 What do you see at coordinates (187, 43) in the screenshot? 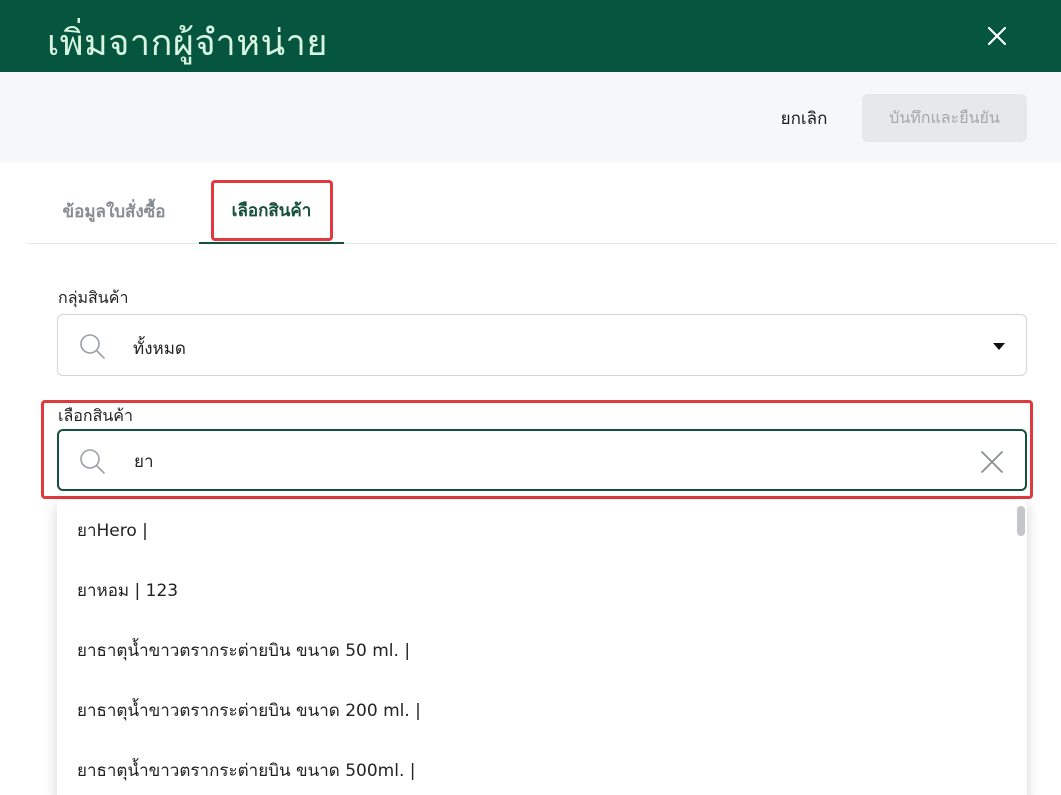
I see `dialog-title: เพิ่มจากผู้จำหน่าย` at bounding box center [187, 43].